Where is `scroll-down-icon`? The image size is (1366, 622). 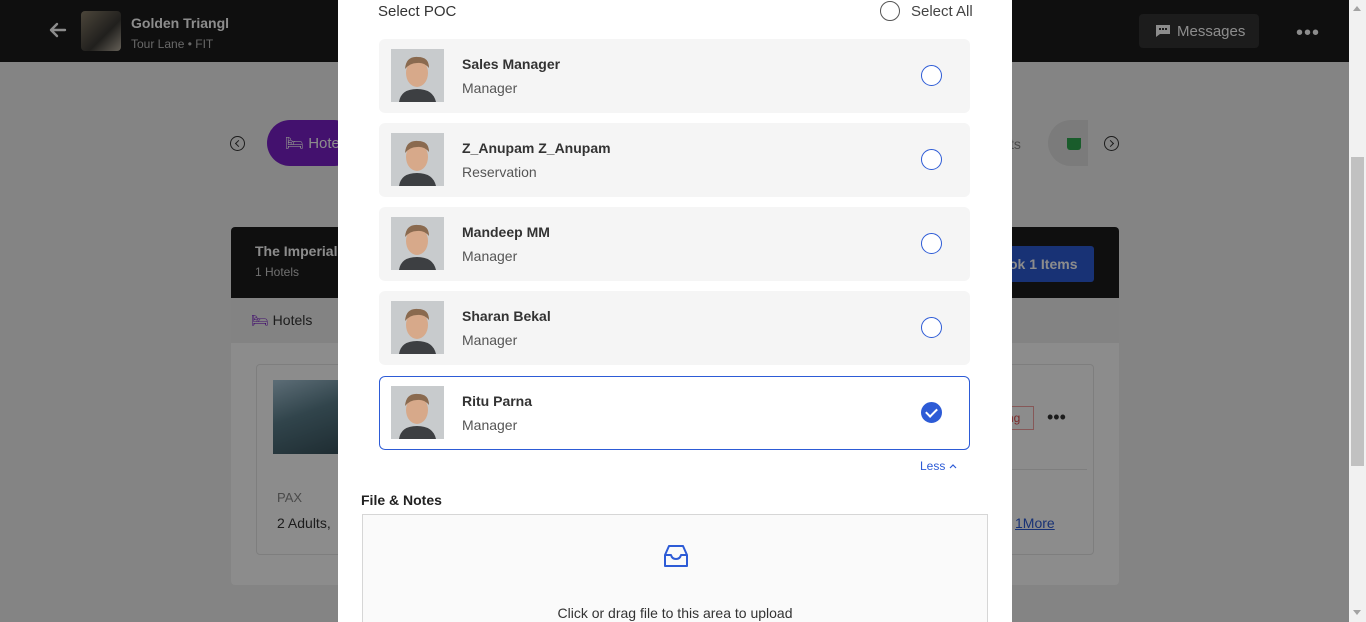 scroll-down-icon is located at coordinates (1357, 612).